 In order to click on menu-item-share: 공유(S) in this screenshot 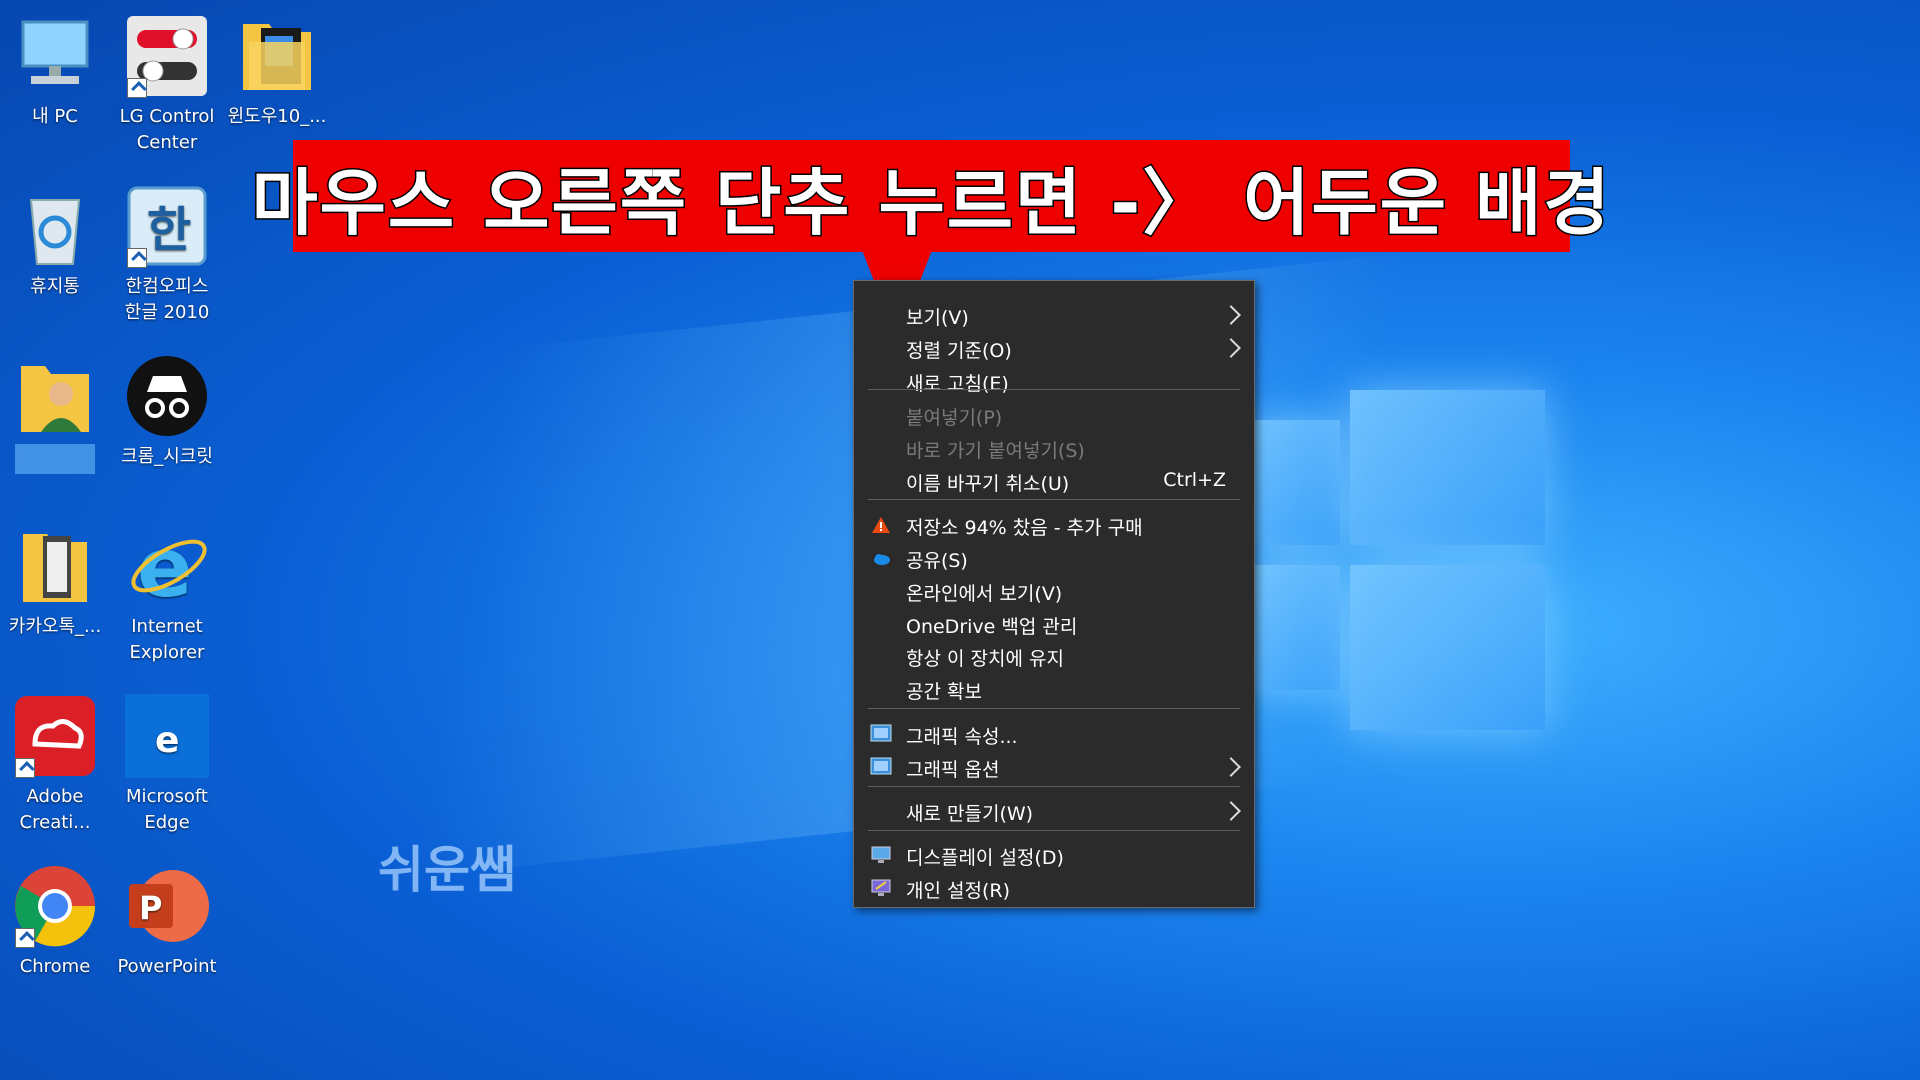, I will do `click(1054, 557)`.